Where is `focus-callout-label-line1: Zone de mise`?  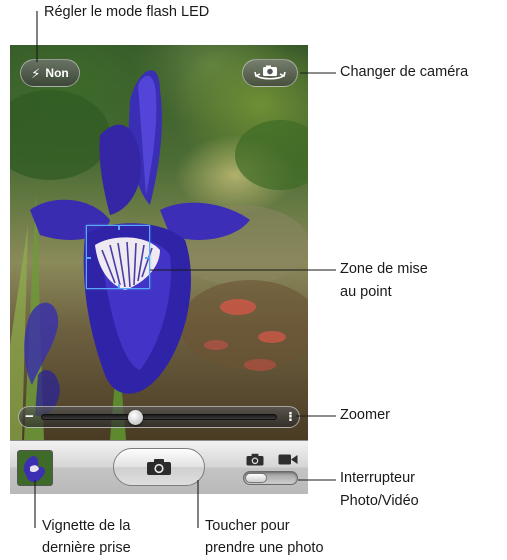
focus-callout-label-line1: Zone de mise is located at coordinates (384, 269).